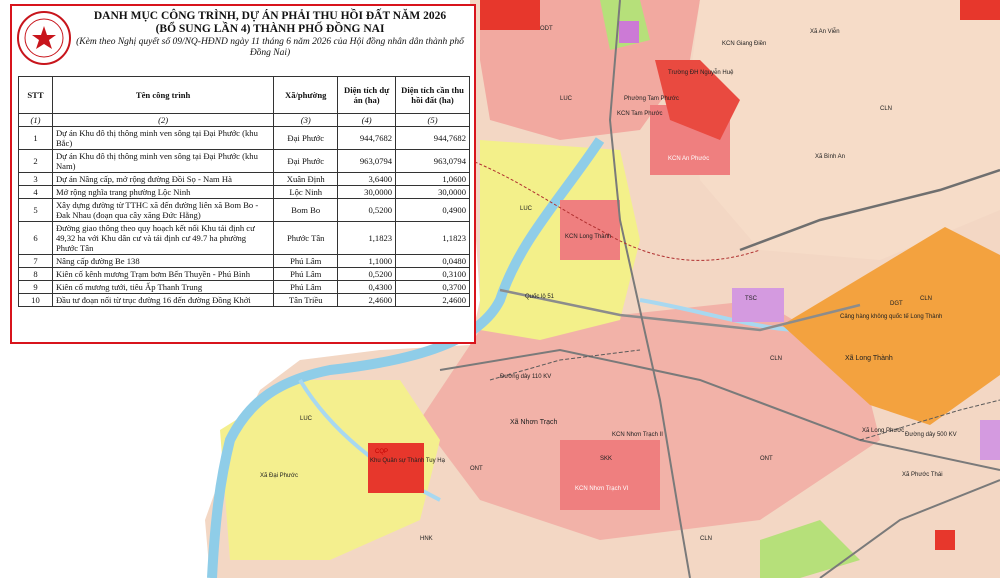 The image size is (1000, 578). I want to click on label-phuong-tam-phuoc: Phường Tam Phước, so click(651, 99).